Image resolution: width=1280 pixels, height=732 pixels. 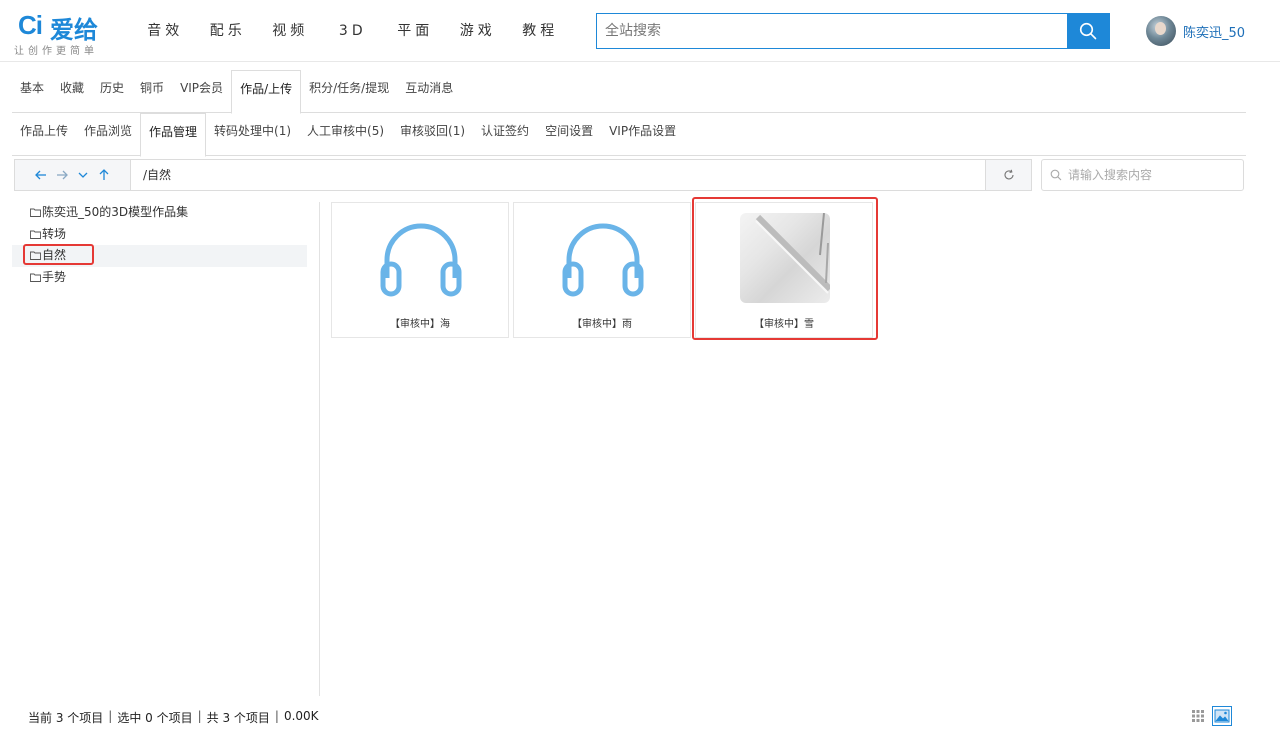 I want to click on tab-manual-review: 人工审核中(5), so click(x=345, y=134).